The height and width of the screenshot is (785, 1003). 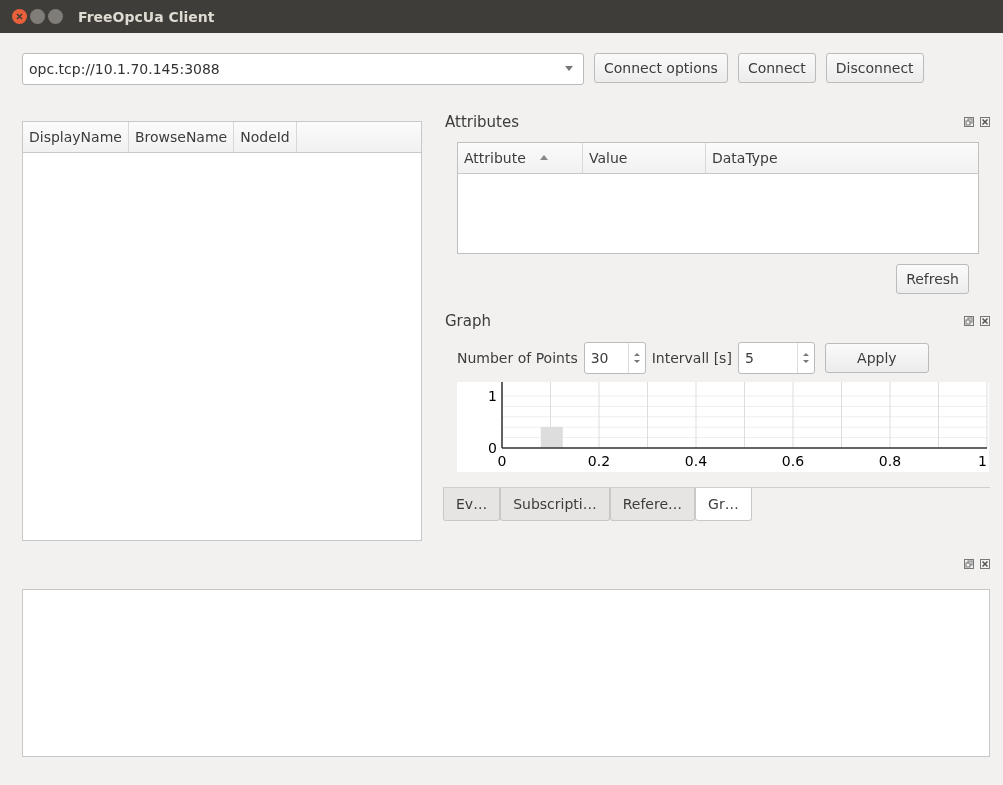 What do you see at coordinates (181, 137) in the screenshot?
I see `column-header: BrowseName` at bounding box center [181, 137].